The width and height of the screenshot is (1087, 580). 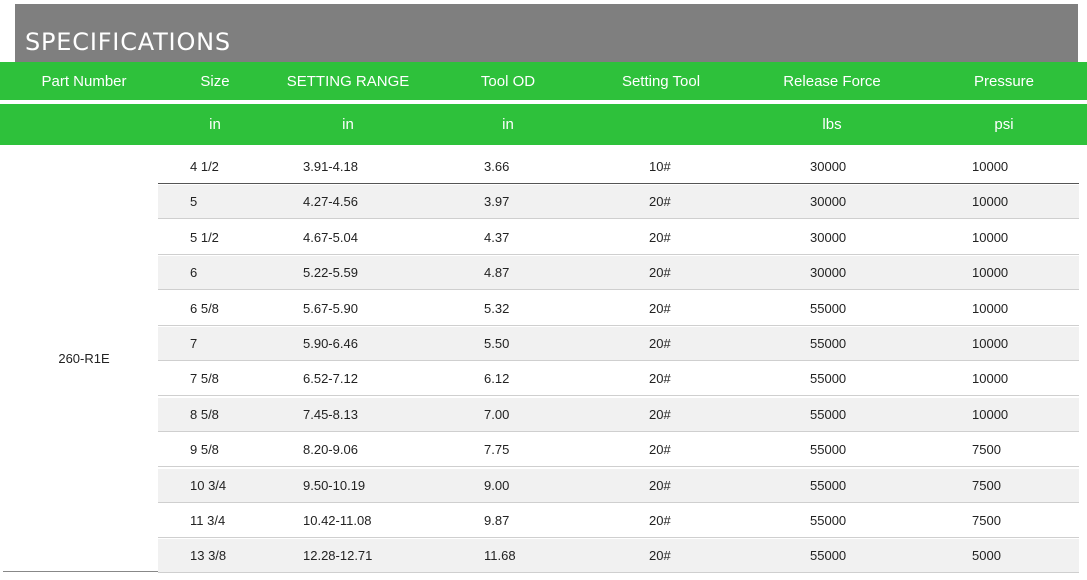 What do you see at coordinates (84, 81) in the screenshot?
I see `header-part-number: Part Number` at bounding box center [84, 81].